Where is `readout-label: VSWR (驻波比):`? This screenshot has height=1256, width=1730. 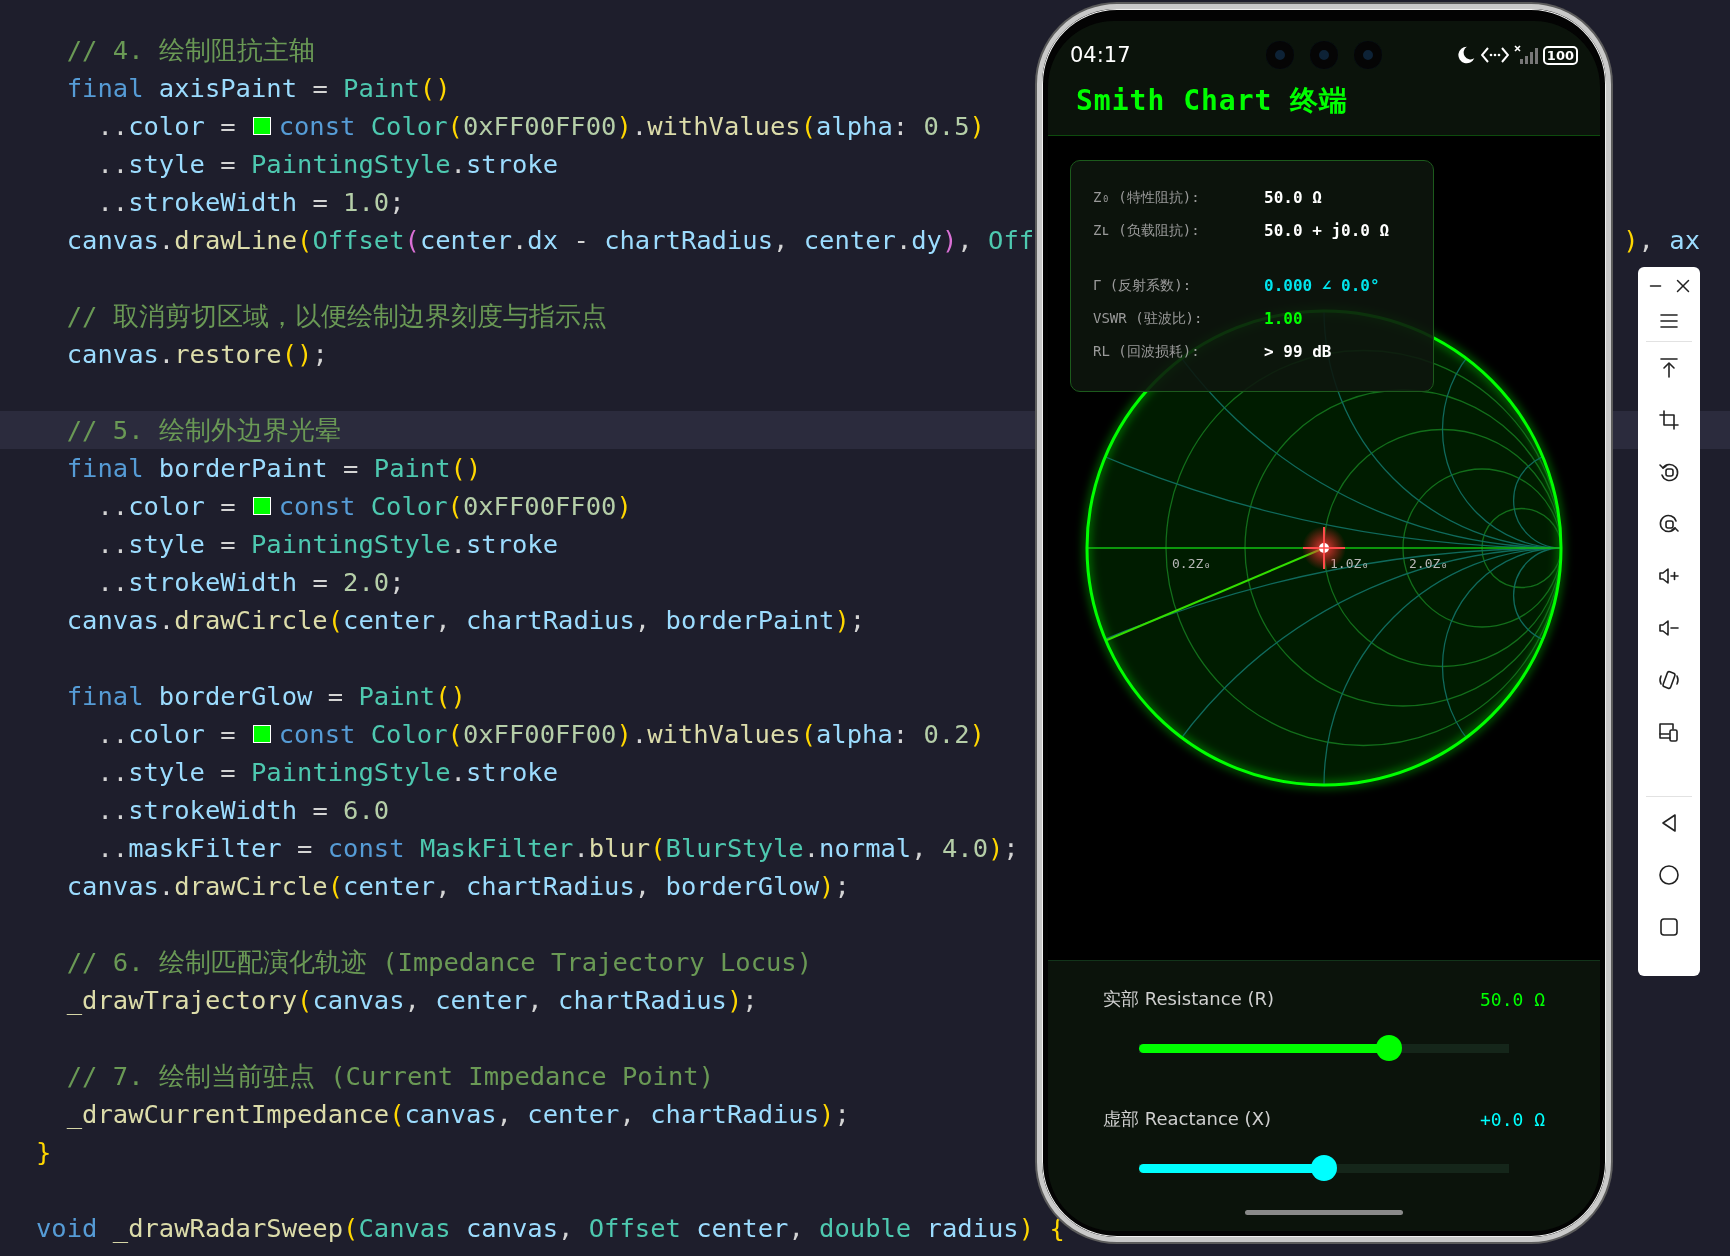 readout-label: VSWR (驻波比): is located at coordinates (1148, 318).